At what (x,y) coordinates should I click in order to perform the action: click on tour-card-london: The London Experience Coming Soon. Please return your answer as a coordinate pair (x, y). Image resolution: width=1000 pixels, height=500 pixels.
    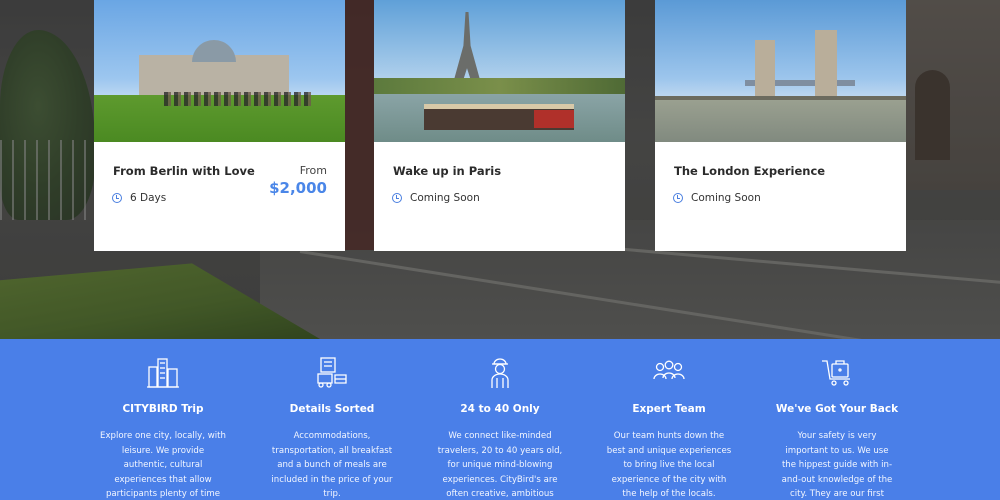
    Looking at the image, I should click on (780, 125).